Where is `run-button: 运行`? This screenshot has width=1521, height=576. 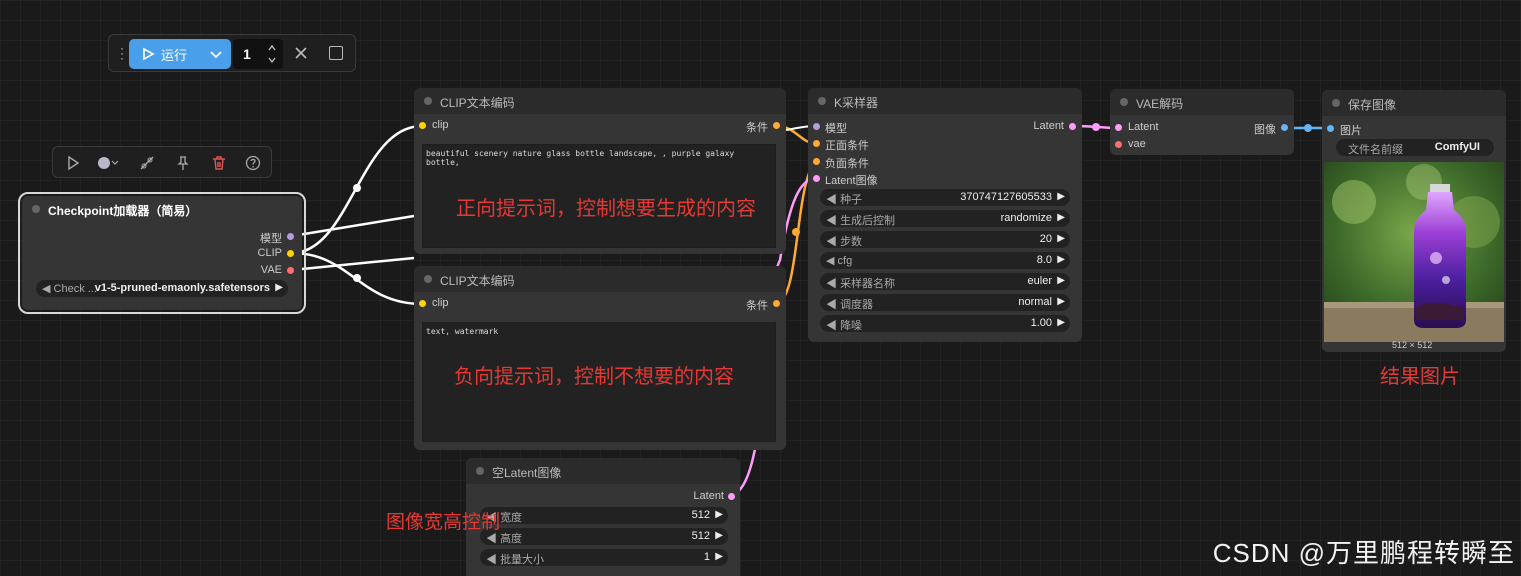 run-button: 运行 is located at coordinates (180, 54).